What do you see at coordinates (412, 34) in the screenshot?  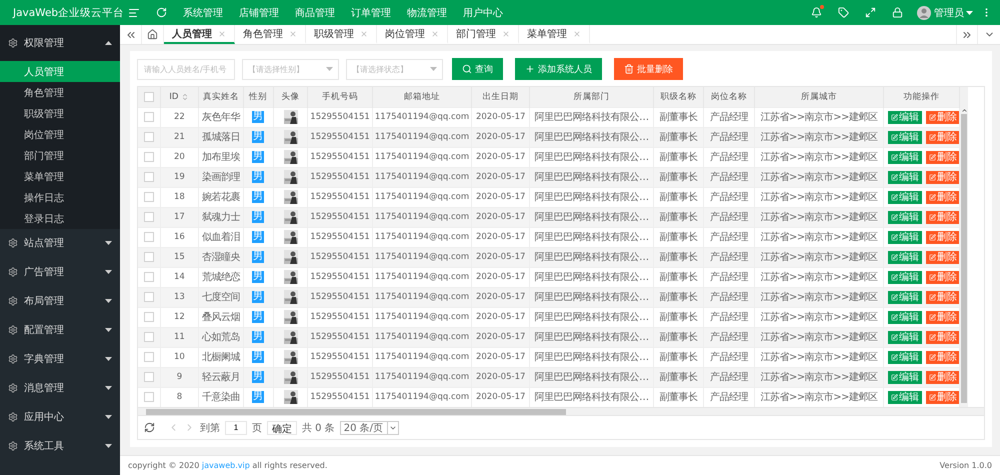 I see `tab: 岗位管理` at bounding box center [412, 34].